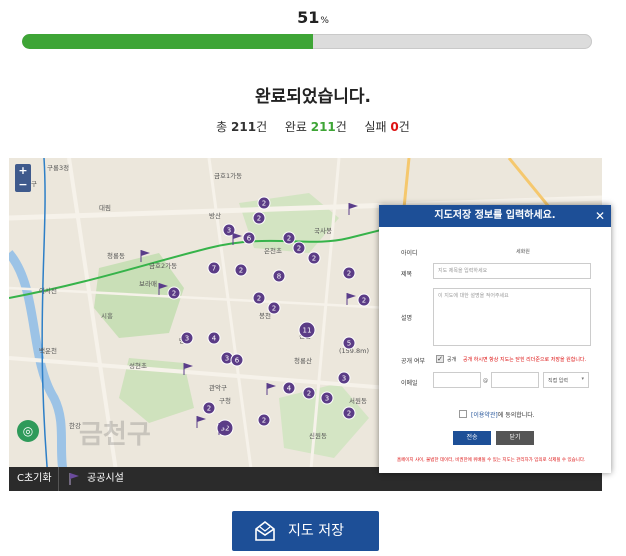  Describe the element at coordinates (215, 215) in the screenshot. I see `map-place-label: 방산` at that location.